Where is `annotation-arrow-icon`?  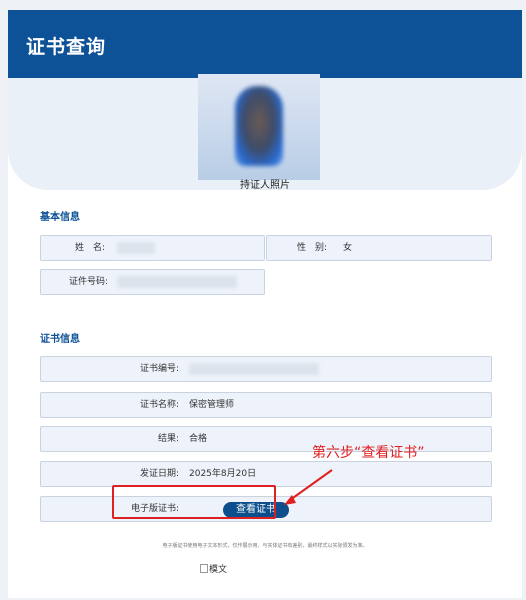 annotation-arrow-icon is located at coordinates (308, 487).